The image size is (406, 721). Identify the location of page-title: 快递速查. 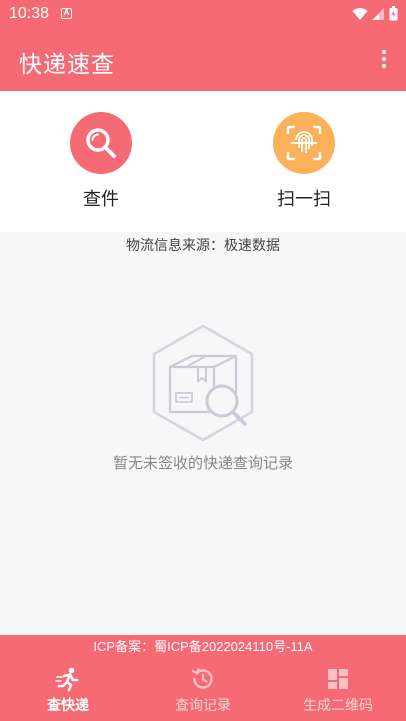
(67, 65).